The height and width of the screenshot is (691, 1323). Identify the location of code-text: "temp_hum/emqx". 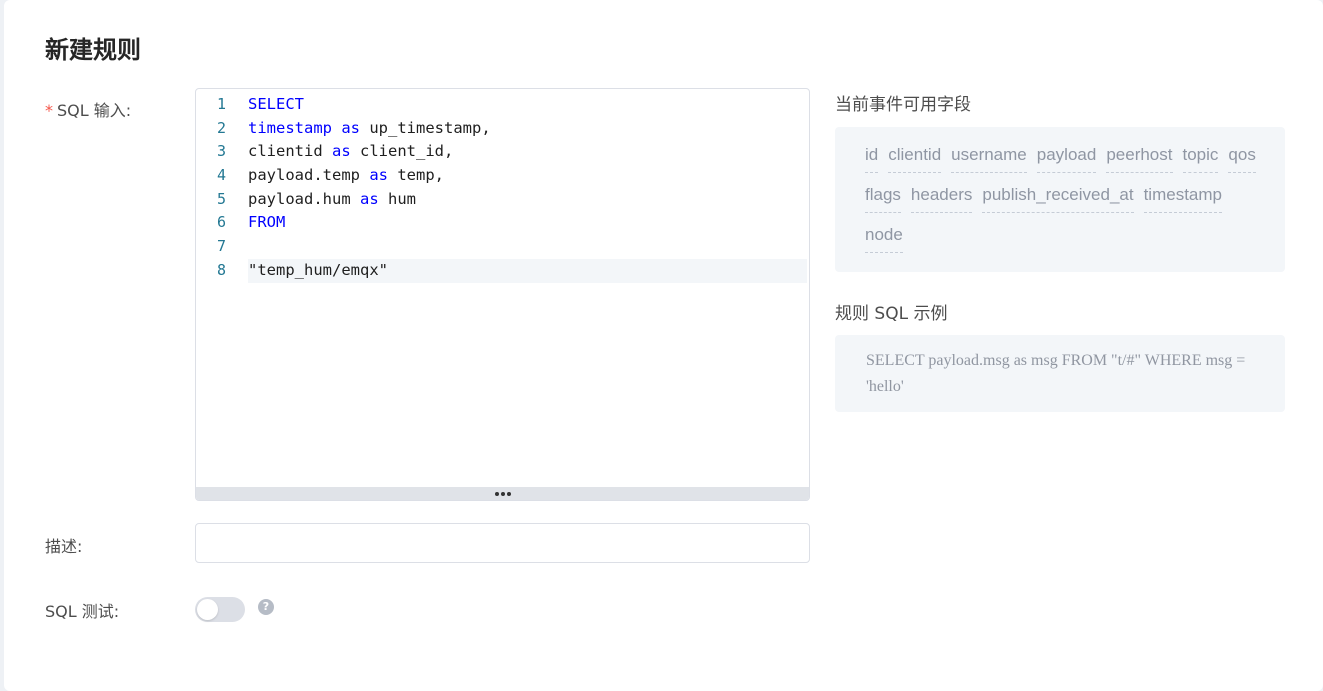
(527, 270).